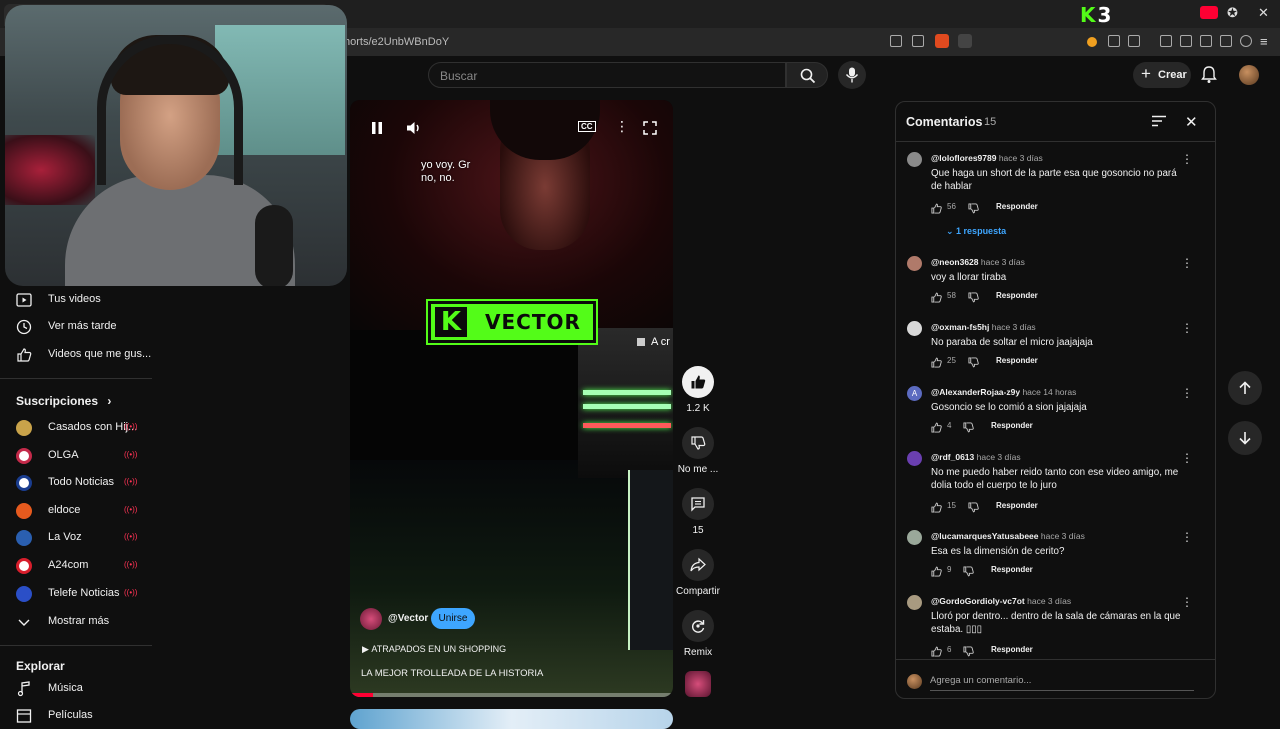 The image size is (1280, 729). I want to click on search-button, so click(807, 75).